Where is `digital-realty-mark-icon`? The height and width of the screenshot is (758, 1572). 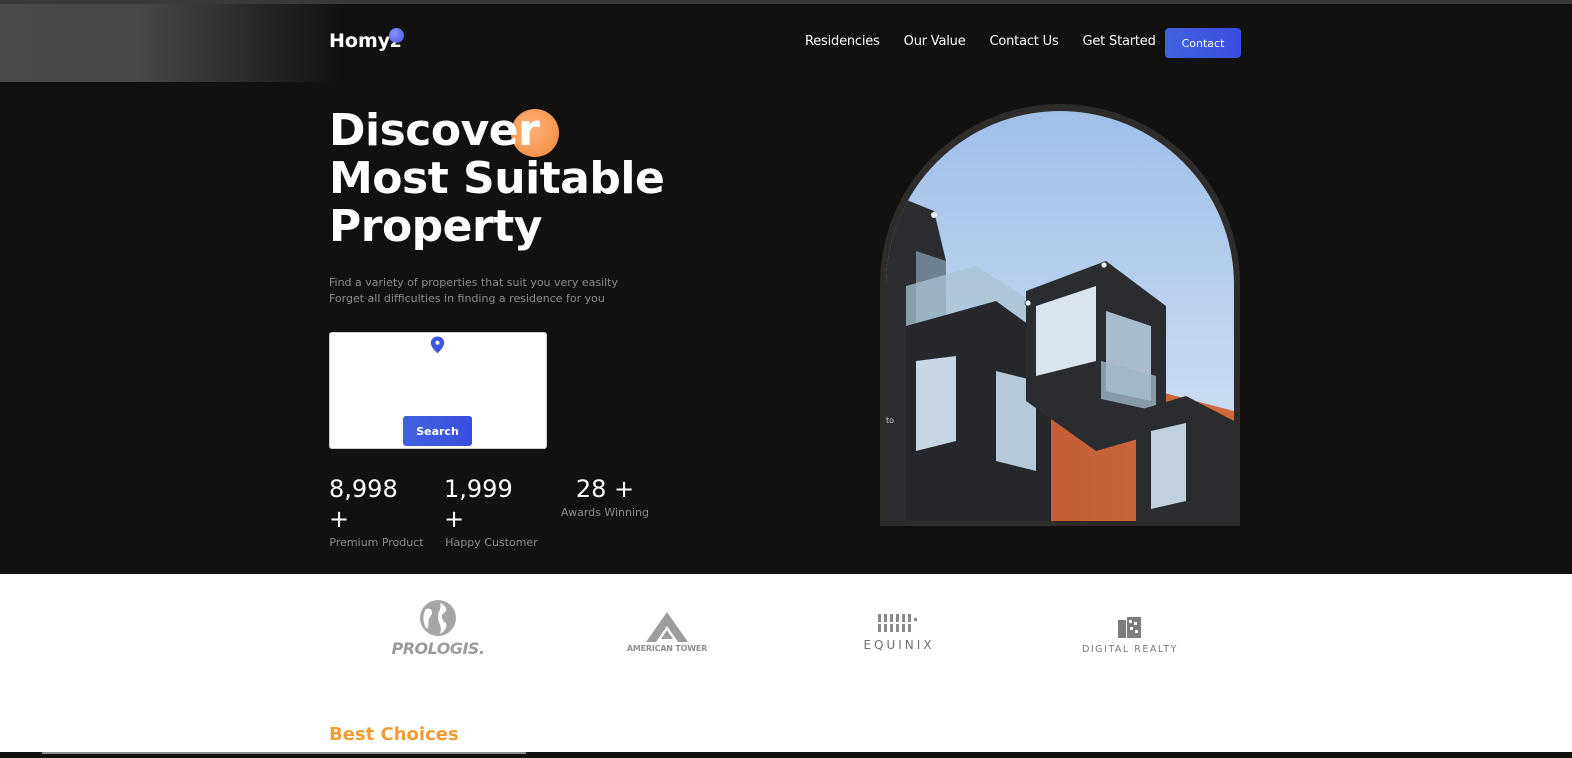
digital-realty-mark-icon is located at coordinates (1129, 627).